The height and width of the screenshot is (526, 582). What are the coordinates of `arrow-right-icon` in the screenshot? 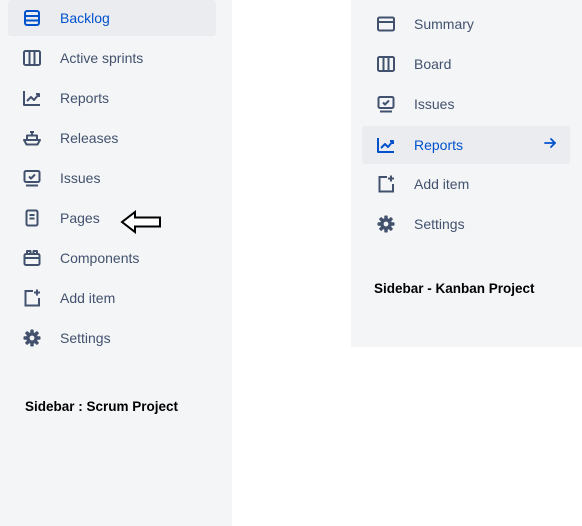 It's located at (550, 143).